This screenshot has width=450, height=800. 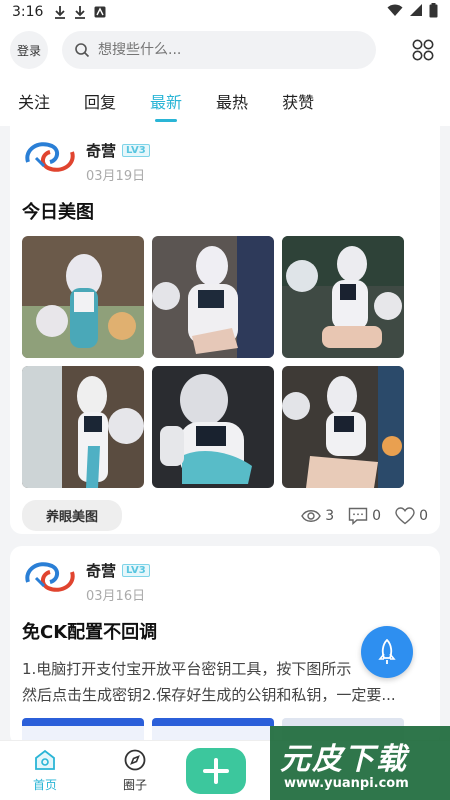 What do you see at coordinates (225, 160) in the screenshot?
I see `post-author: 奇营 LV3 03月19日` at bounding box center [225, 160].